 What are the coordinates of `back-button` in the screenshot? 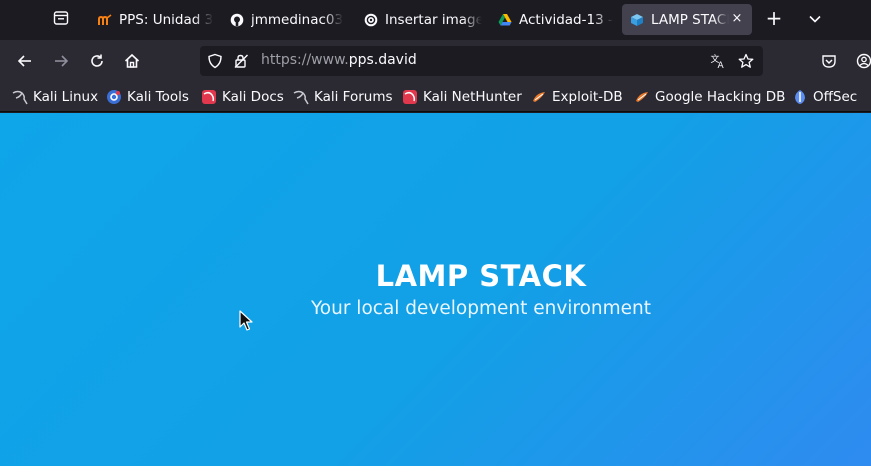 It's located at (25, 61).